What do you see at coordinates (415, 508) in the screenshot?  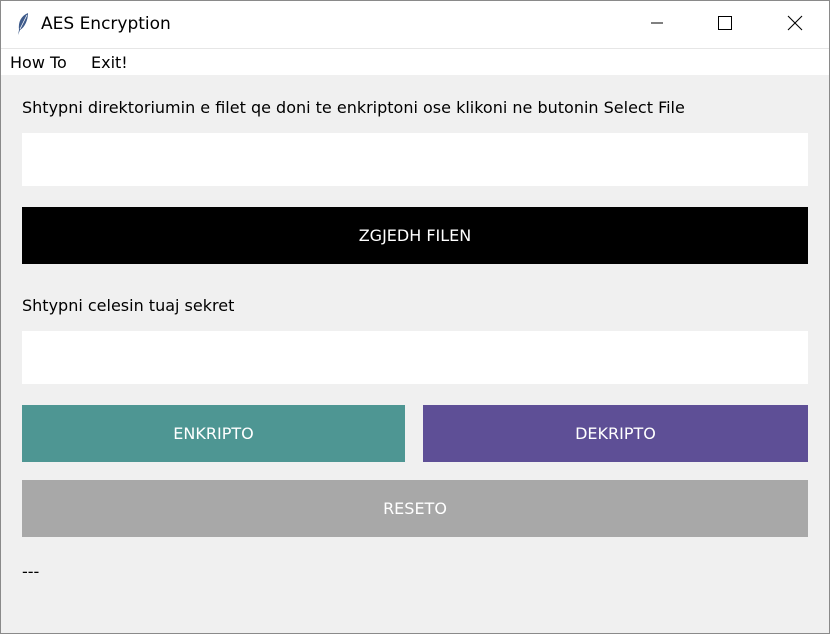 I see `reset-button: RESETO` at bounding box center [415, 508].